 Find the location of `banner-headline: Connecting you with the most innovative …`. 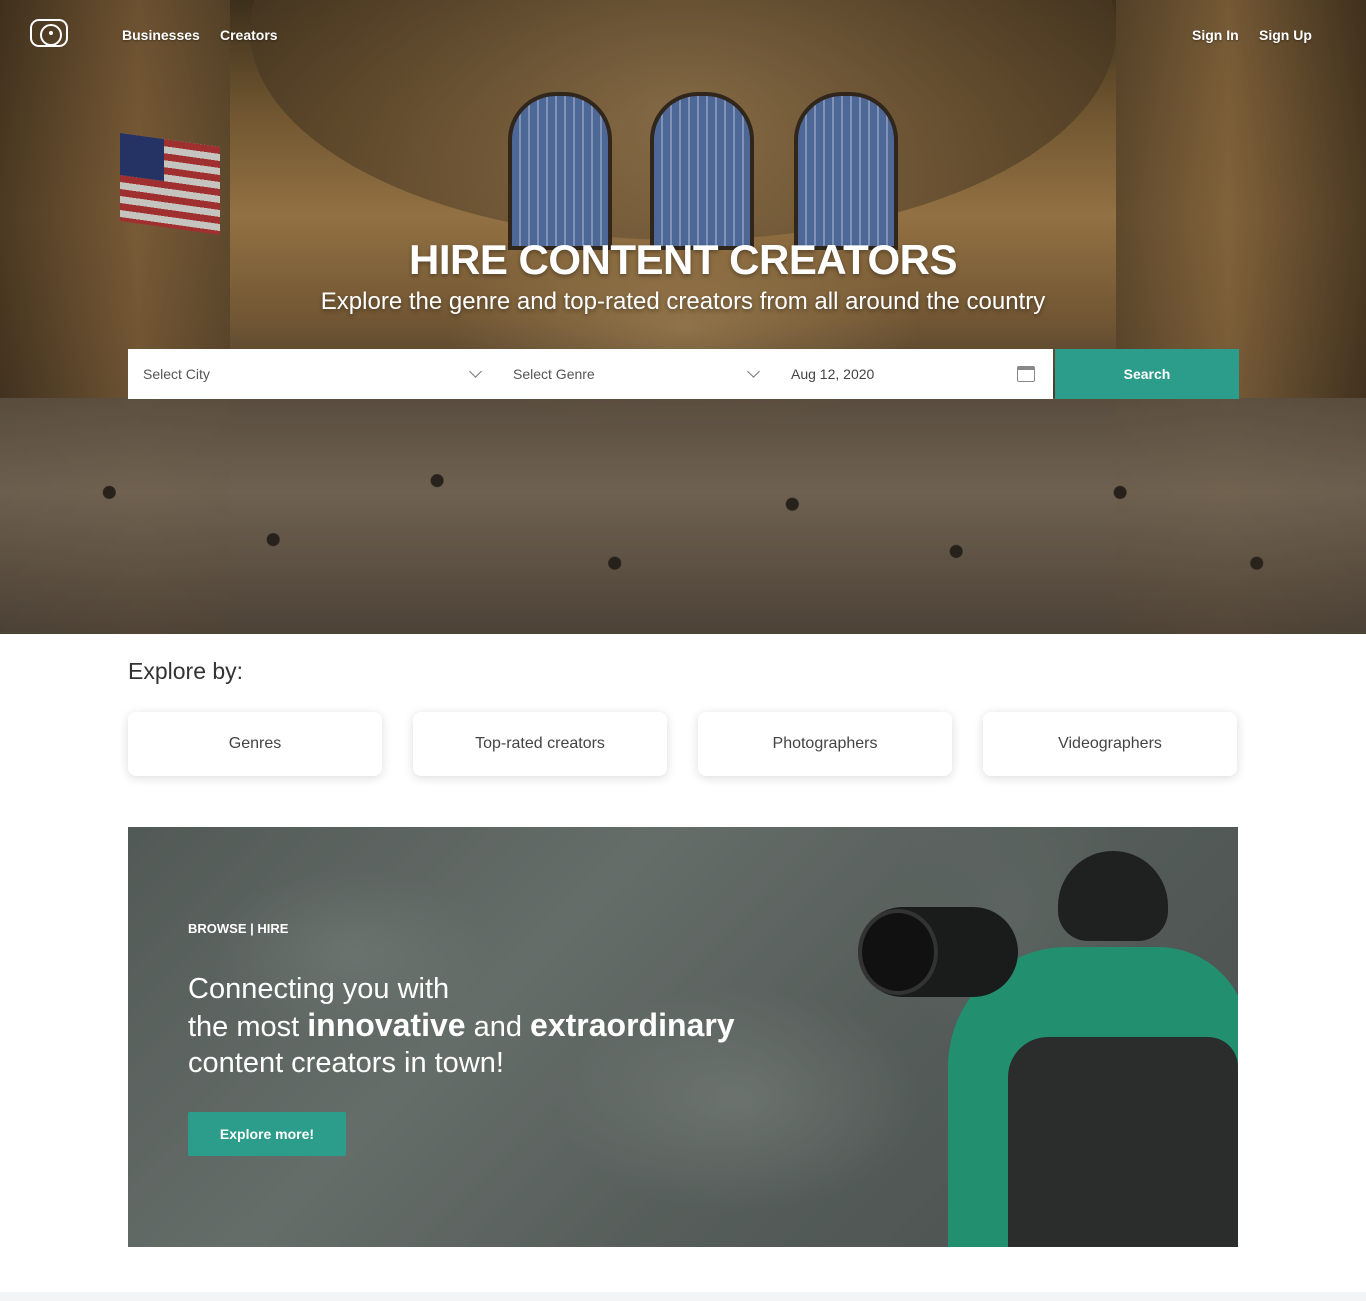

banner-headline: Connecting you with the most innovative … is located at coordinates (508, 1026).